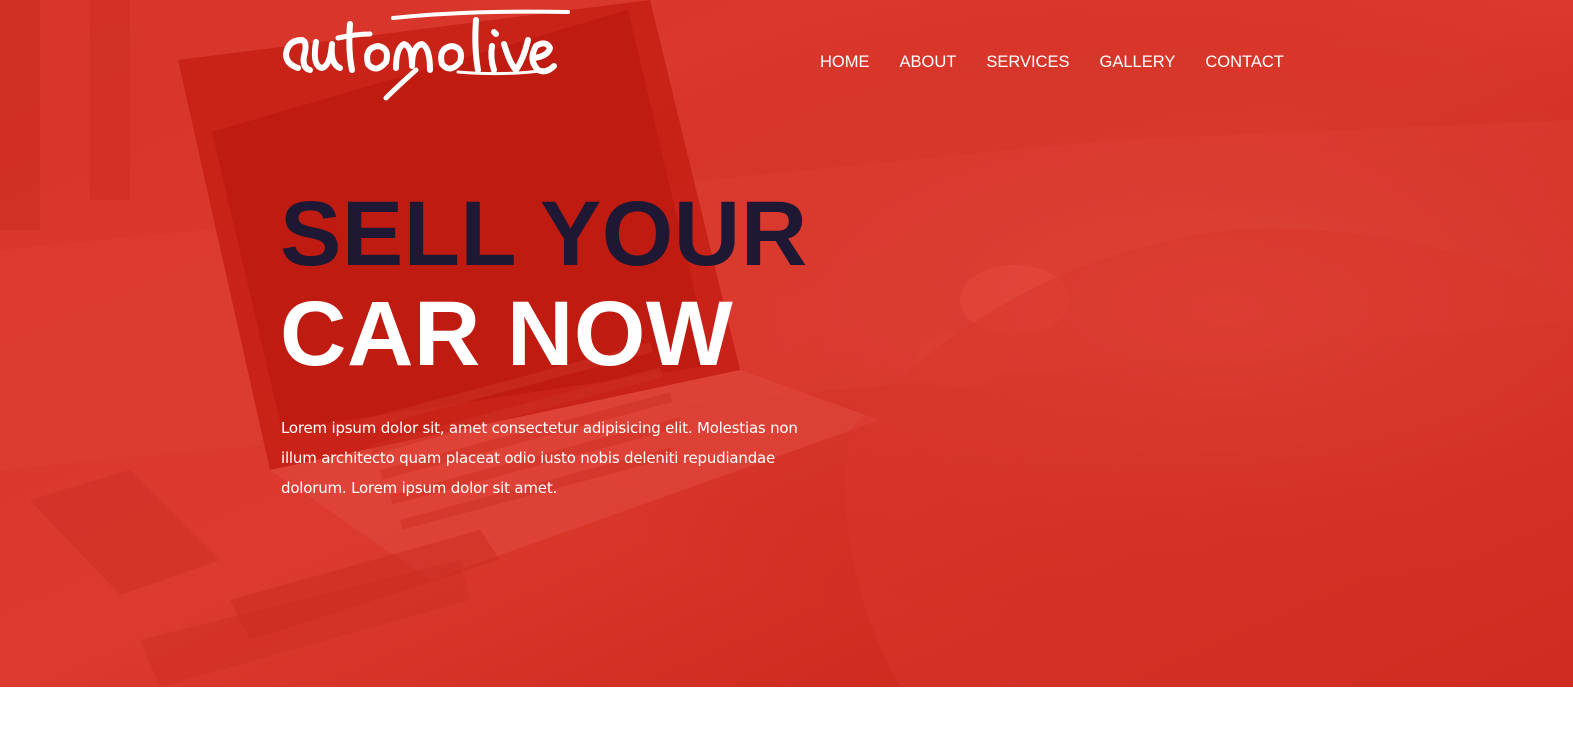 The height and width of the screenshot is (733, 1573). What do you see at coordinates (1244, 62) in the screenshot?
I see `nav-item-contact: CONTACT` at bounding box center [1244, 62].